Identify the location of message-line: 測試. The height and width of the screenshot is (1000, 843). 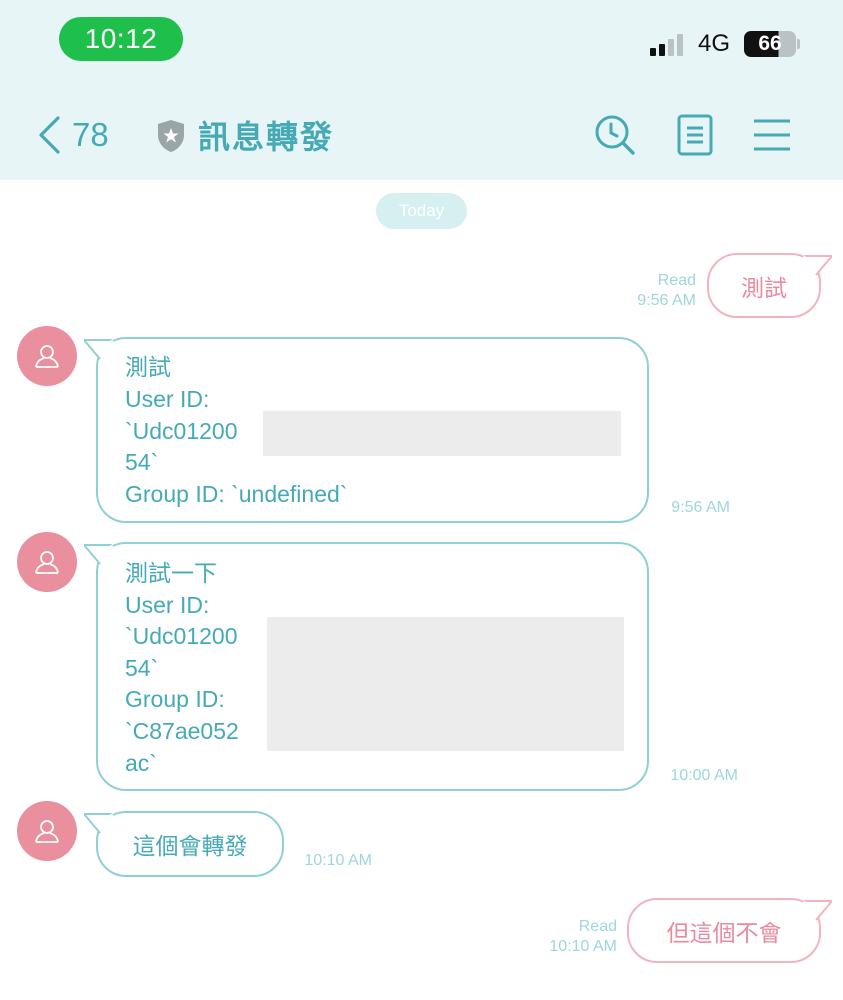
(148, 367).